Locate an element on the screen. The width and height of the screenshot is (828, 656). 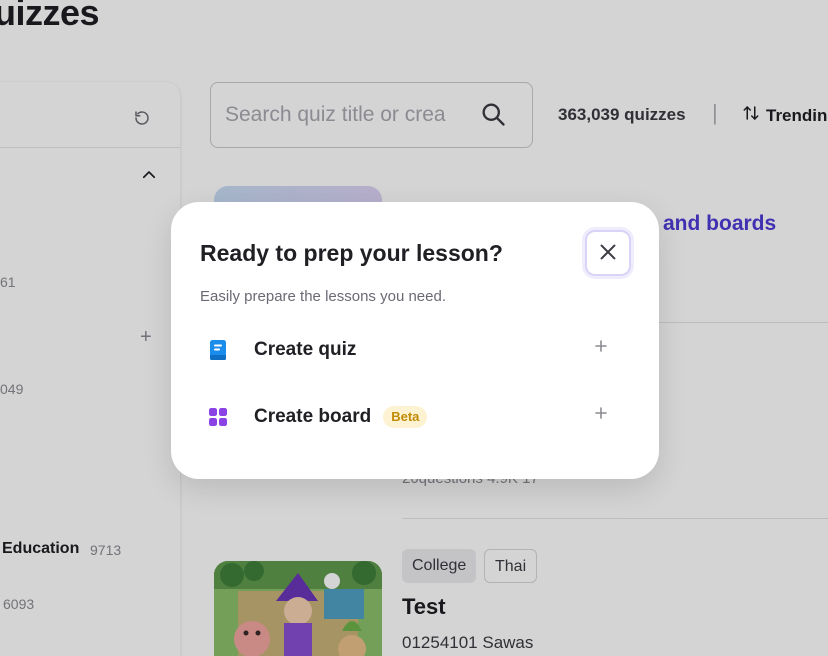
grid-icon is located at coordinates (218, 417).